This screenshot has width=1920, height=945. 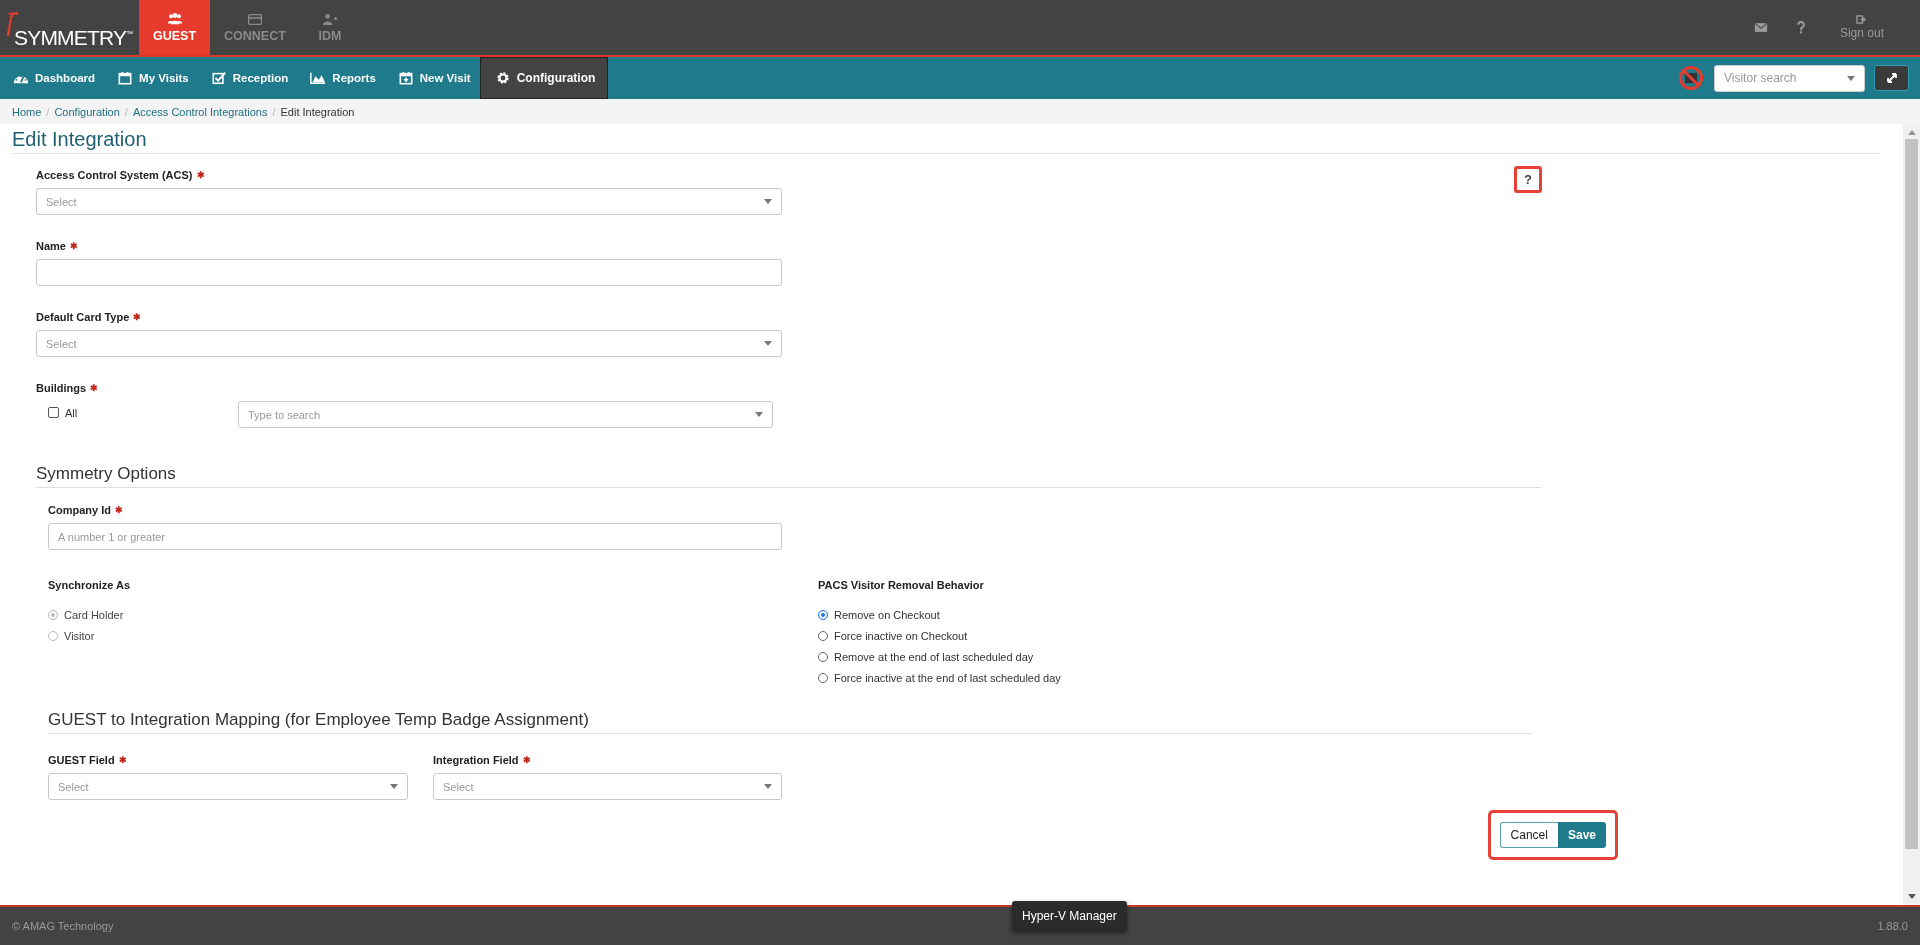 I want to click on no-card-icon, so click(x=1691, y=78).